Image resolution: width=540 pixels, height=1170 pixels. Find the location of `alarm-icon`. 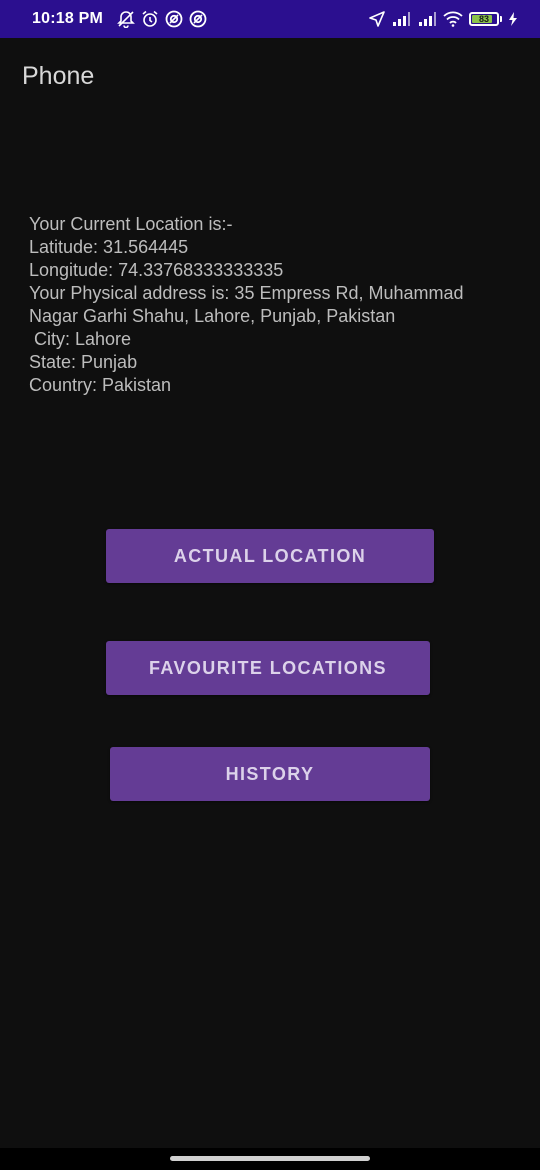

alarm-icon is located at coordinates (150, 19).